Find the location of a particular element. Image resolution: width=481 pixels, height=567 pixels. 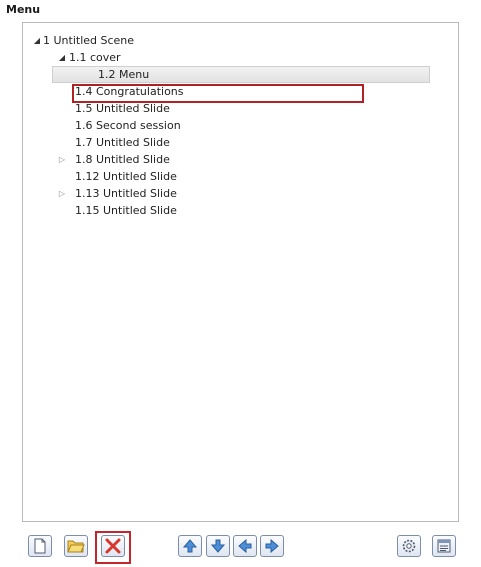

properties-button is located at coordinates (444, 546).